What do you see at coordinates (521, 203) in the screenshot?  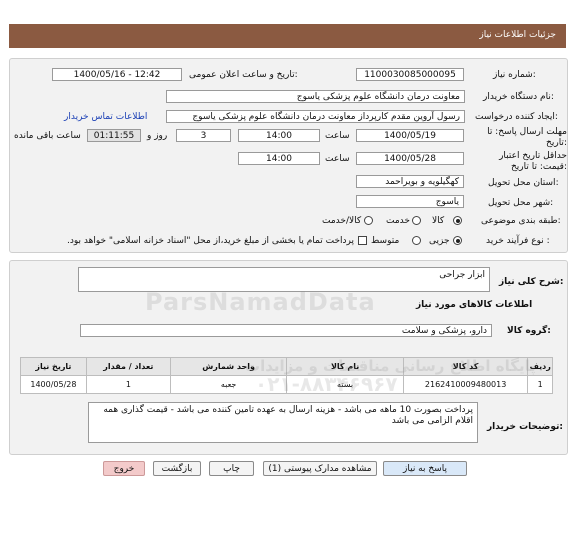 I see `city-label: شهر محل تحویل:` at bounding box center [521, 203].